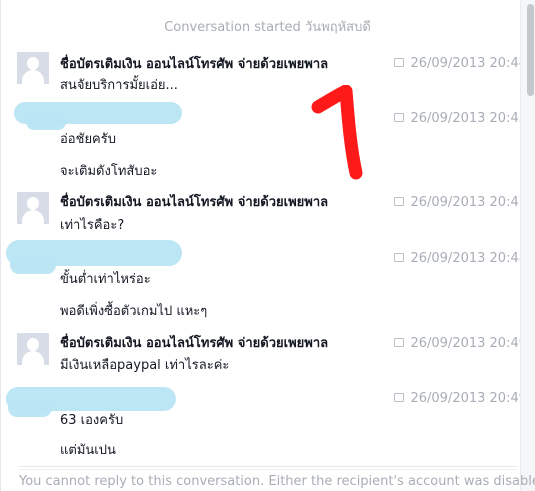  Describe the element at coordinates (145, 365) in the screenshot. I see `message-text: มีเงินเหลือpaypal เท่าไรละค่ะ` at that location.